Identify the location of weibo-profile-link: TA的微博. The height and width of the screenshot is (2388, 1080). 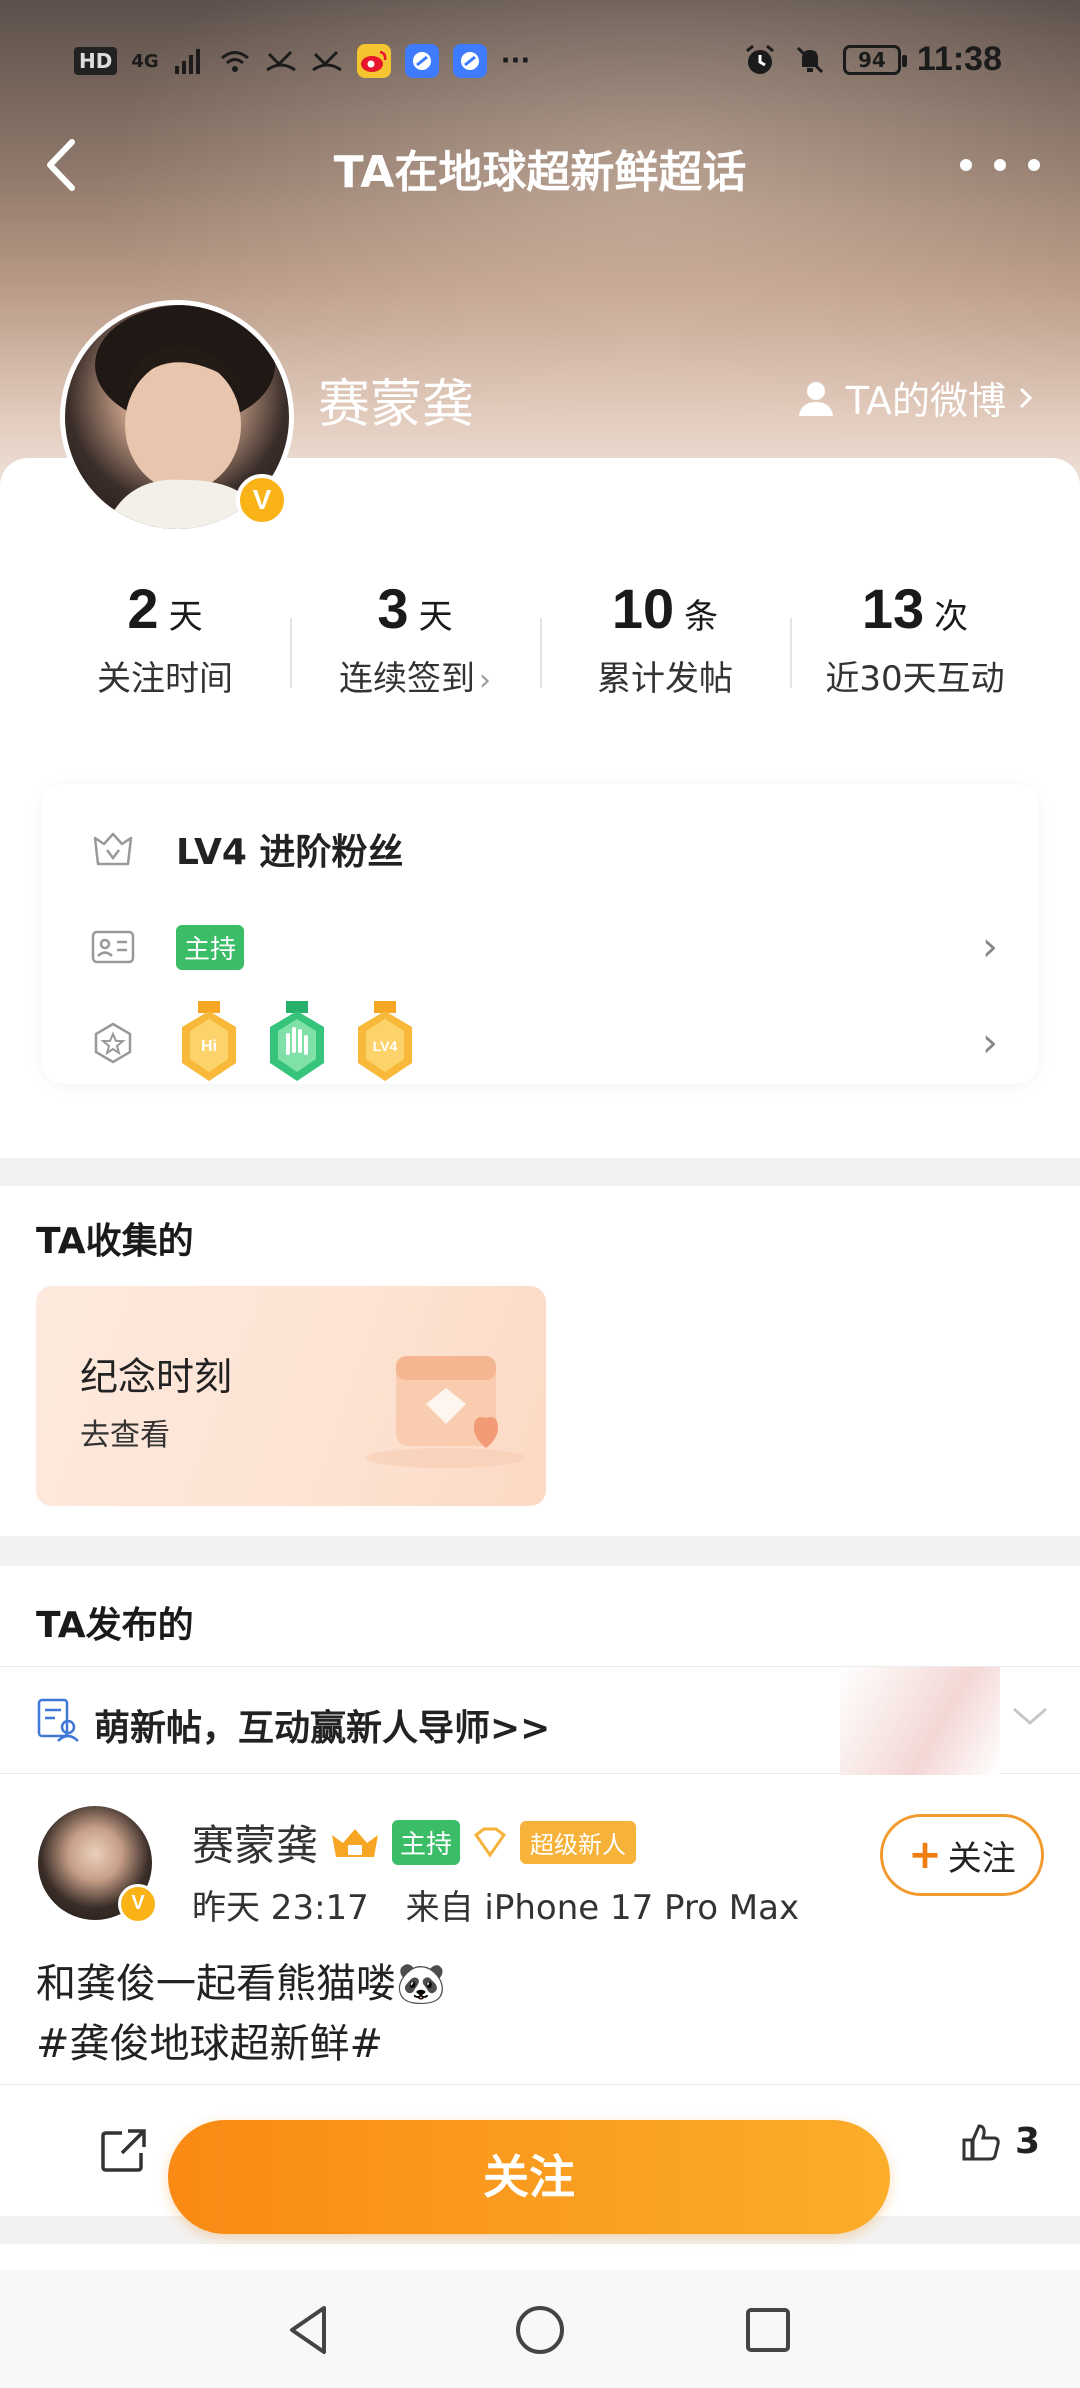
(916, 397).